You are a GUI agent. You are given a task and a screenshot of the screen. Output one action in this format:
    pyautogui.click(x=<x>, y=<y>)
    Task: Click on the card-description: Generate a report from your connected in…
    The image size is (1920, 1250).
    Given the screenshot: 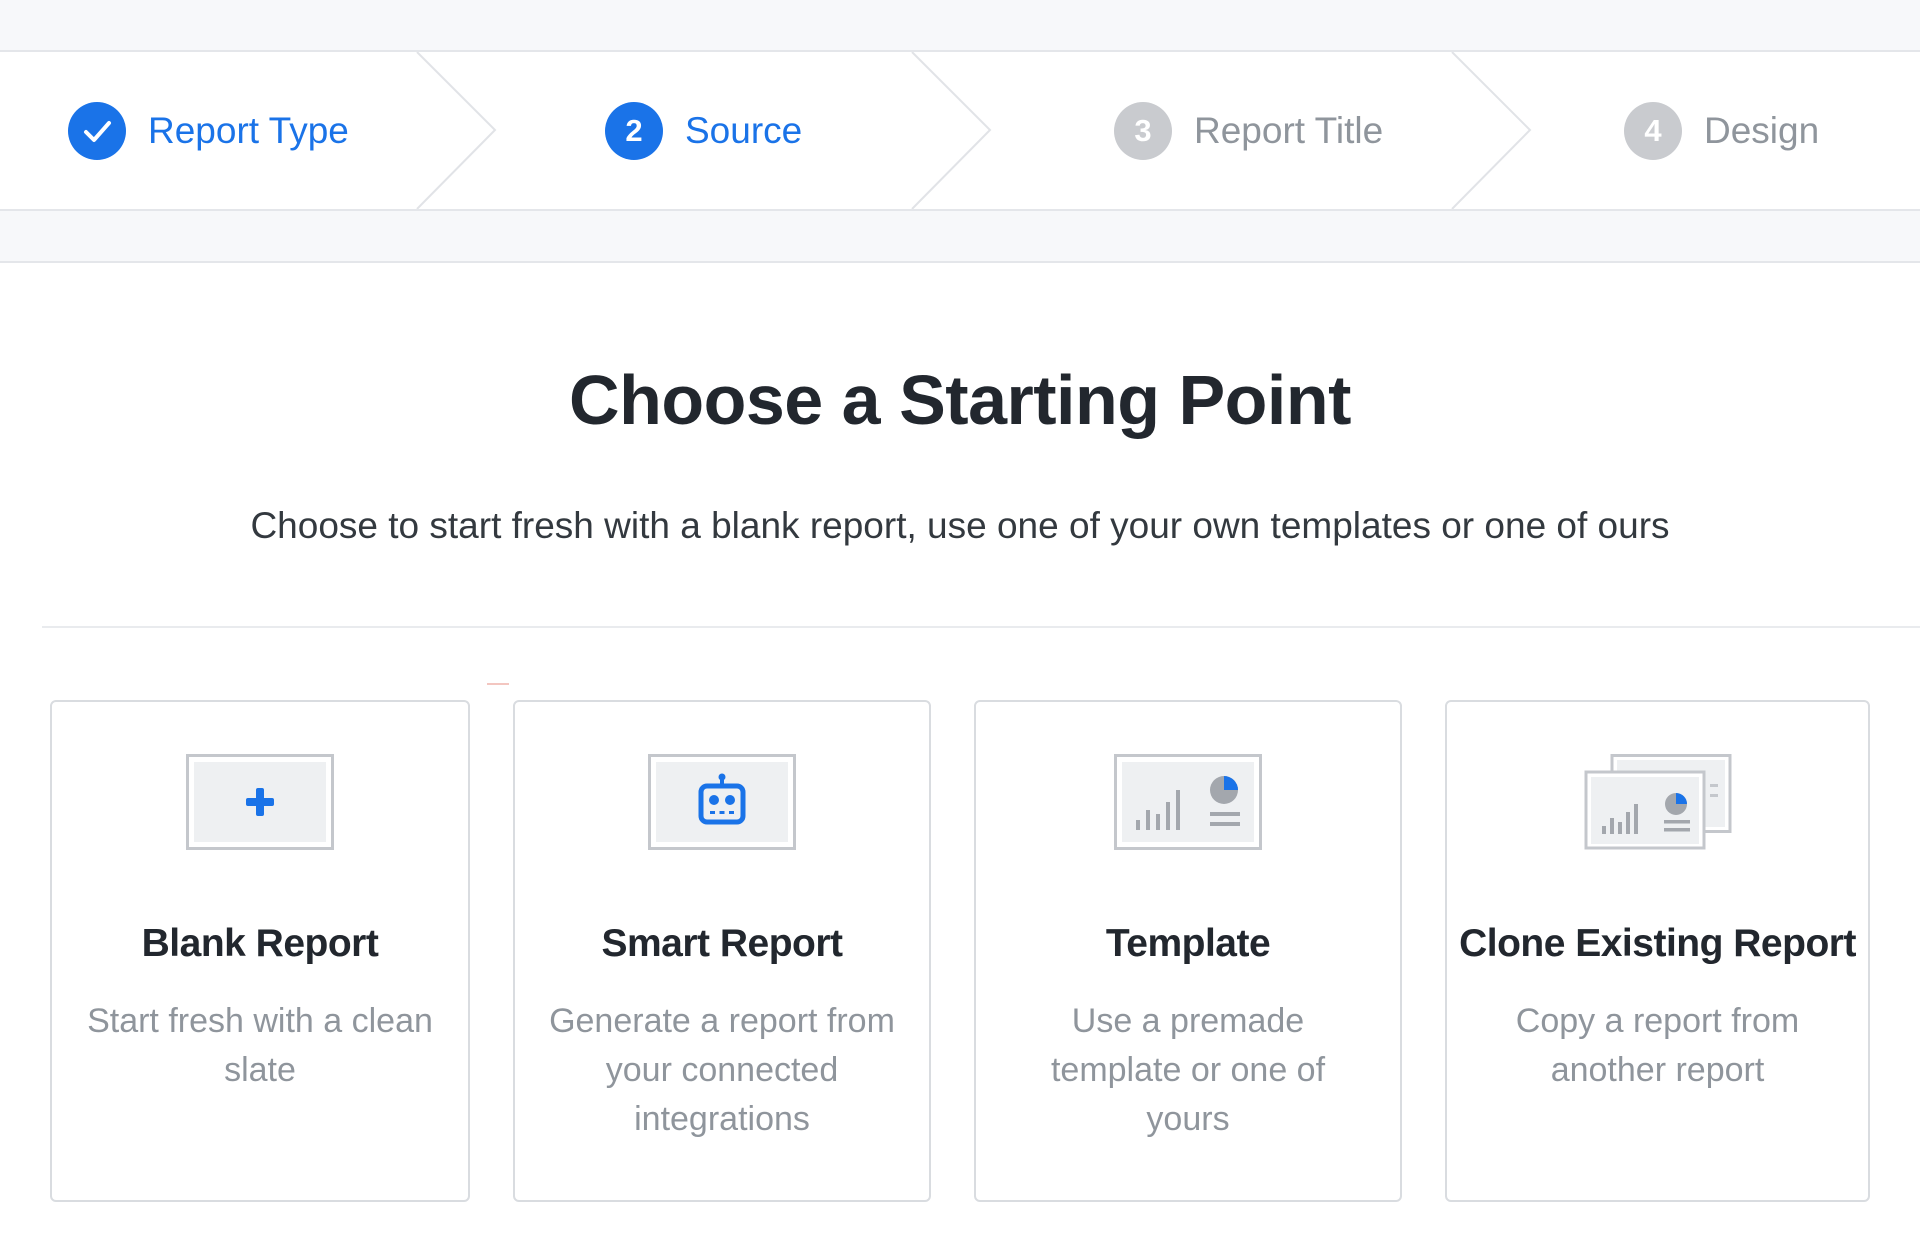 What is the action you would take?
    pyautogui.click(x=722, y=1070)
    